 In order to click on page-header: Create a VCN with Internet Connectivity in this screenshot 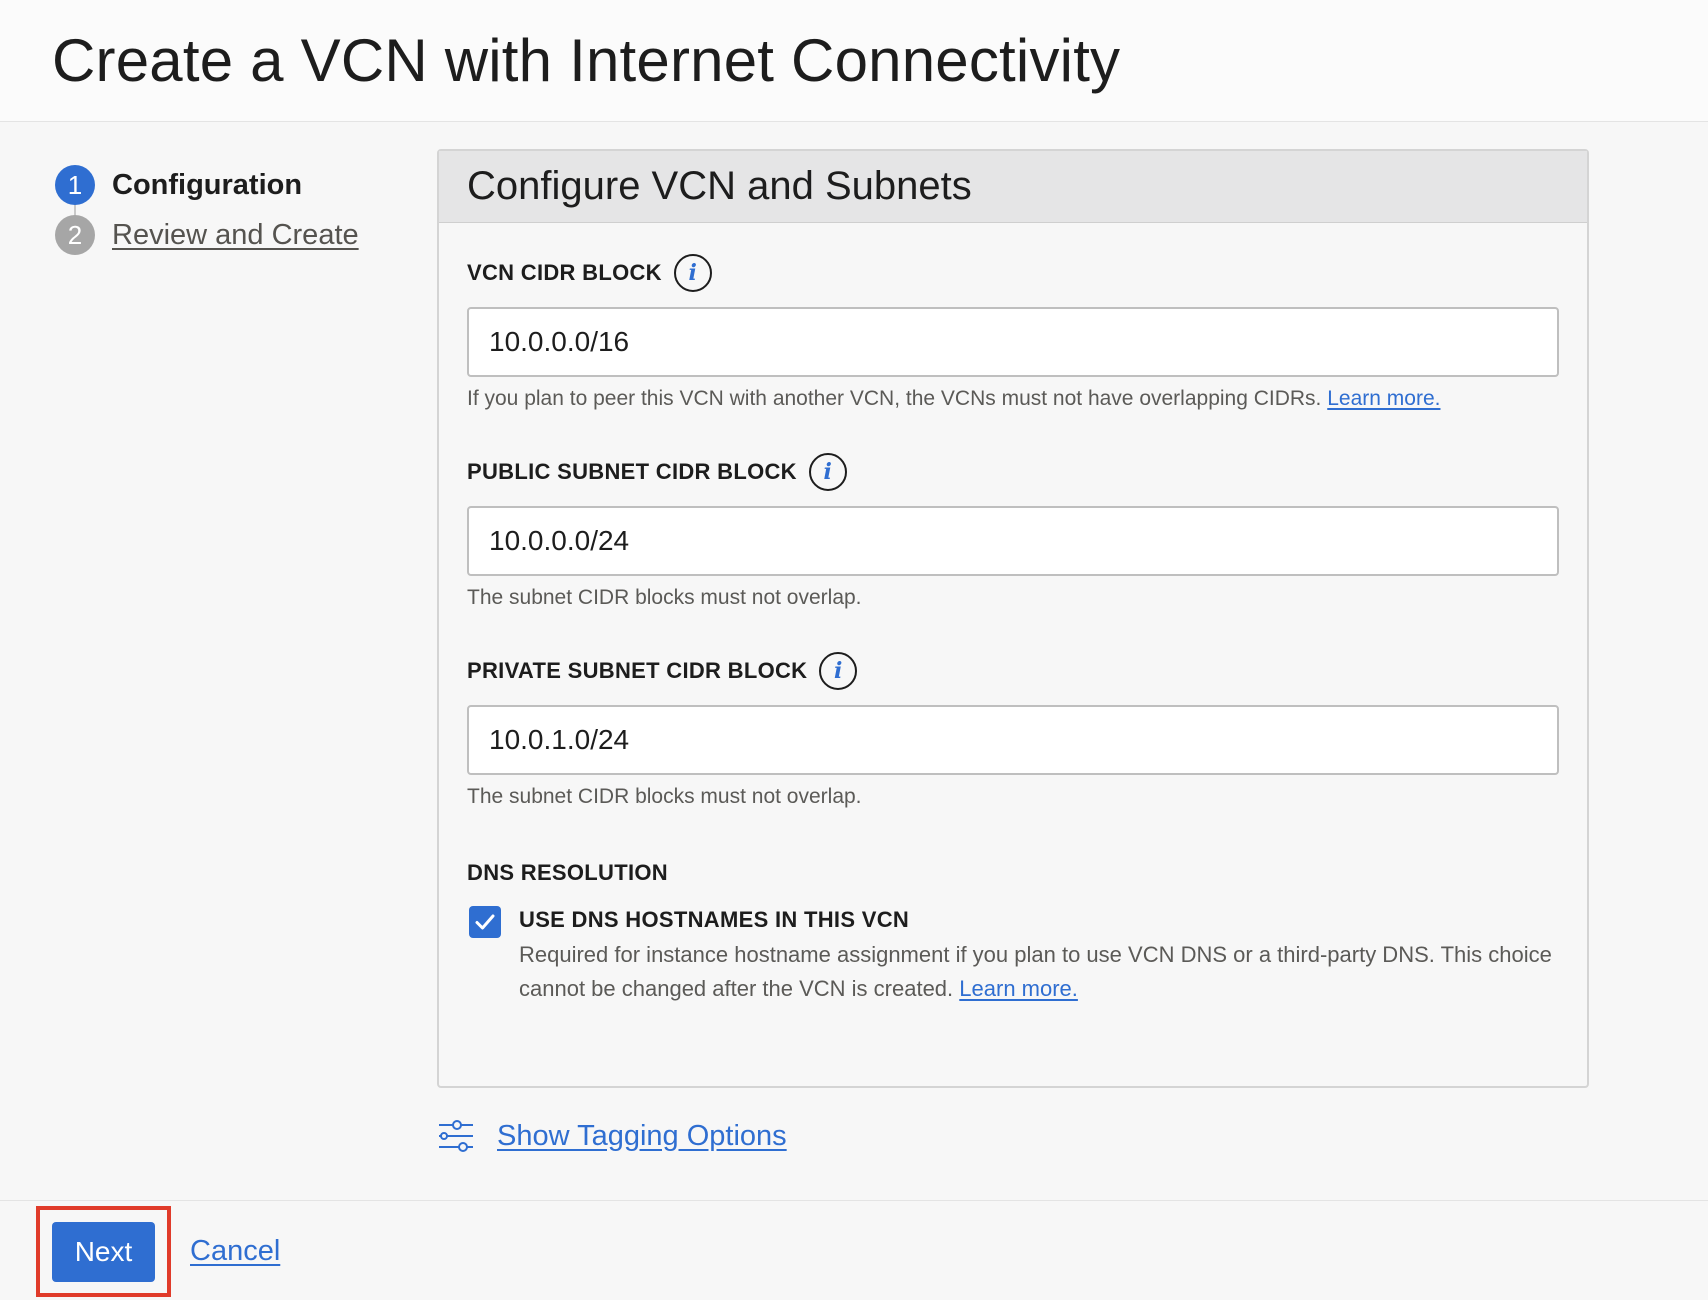, I will do `click(854, 61)`.